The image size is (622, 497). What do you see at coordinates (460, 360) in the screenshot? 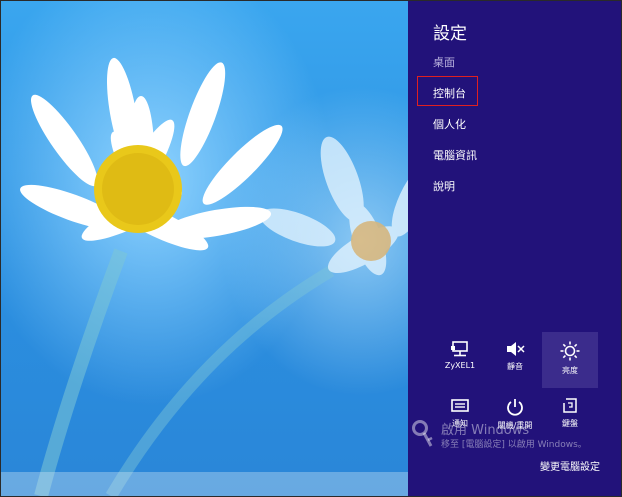
I see `network-tile: ZyXEL1` at bounding box center [460, 360].